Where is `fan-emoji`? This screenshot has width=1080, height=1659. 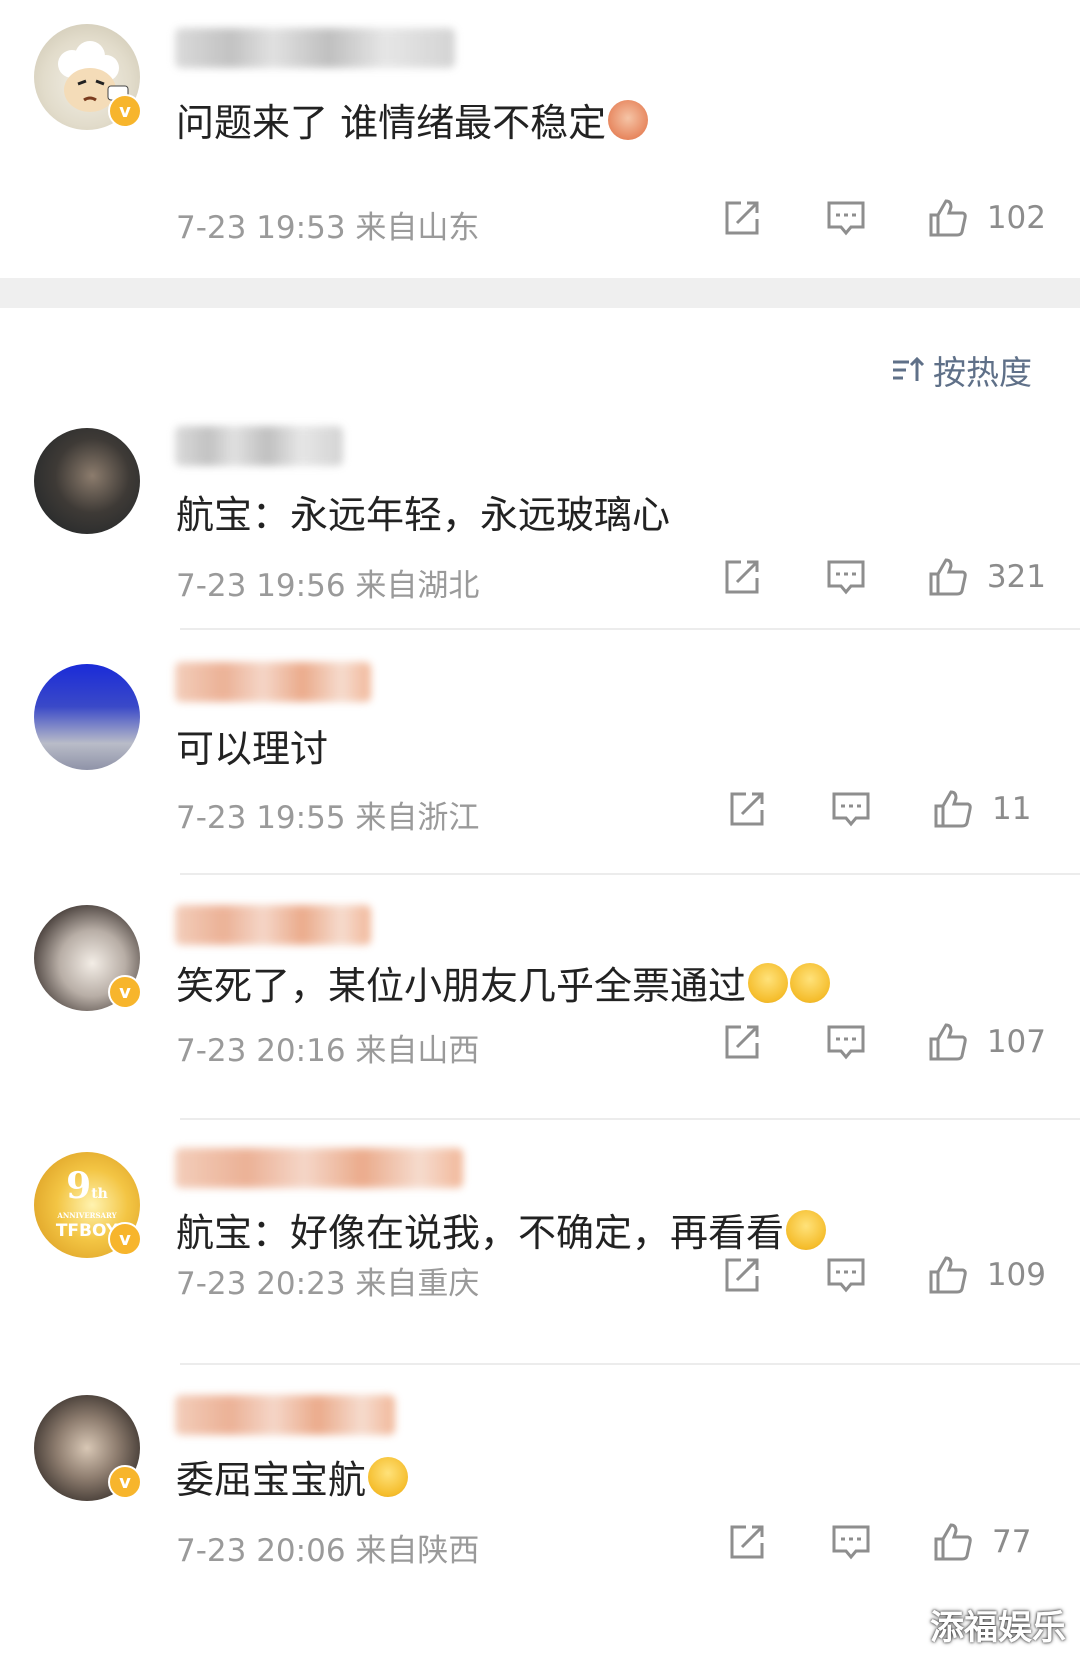 fan-emoji is located at coordinates (628, 119).